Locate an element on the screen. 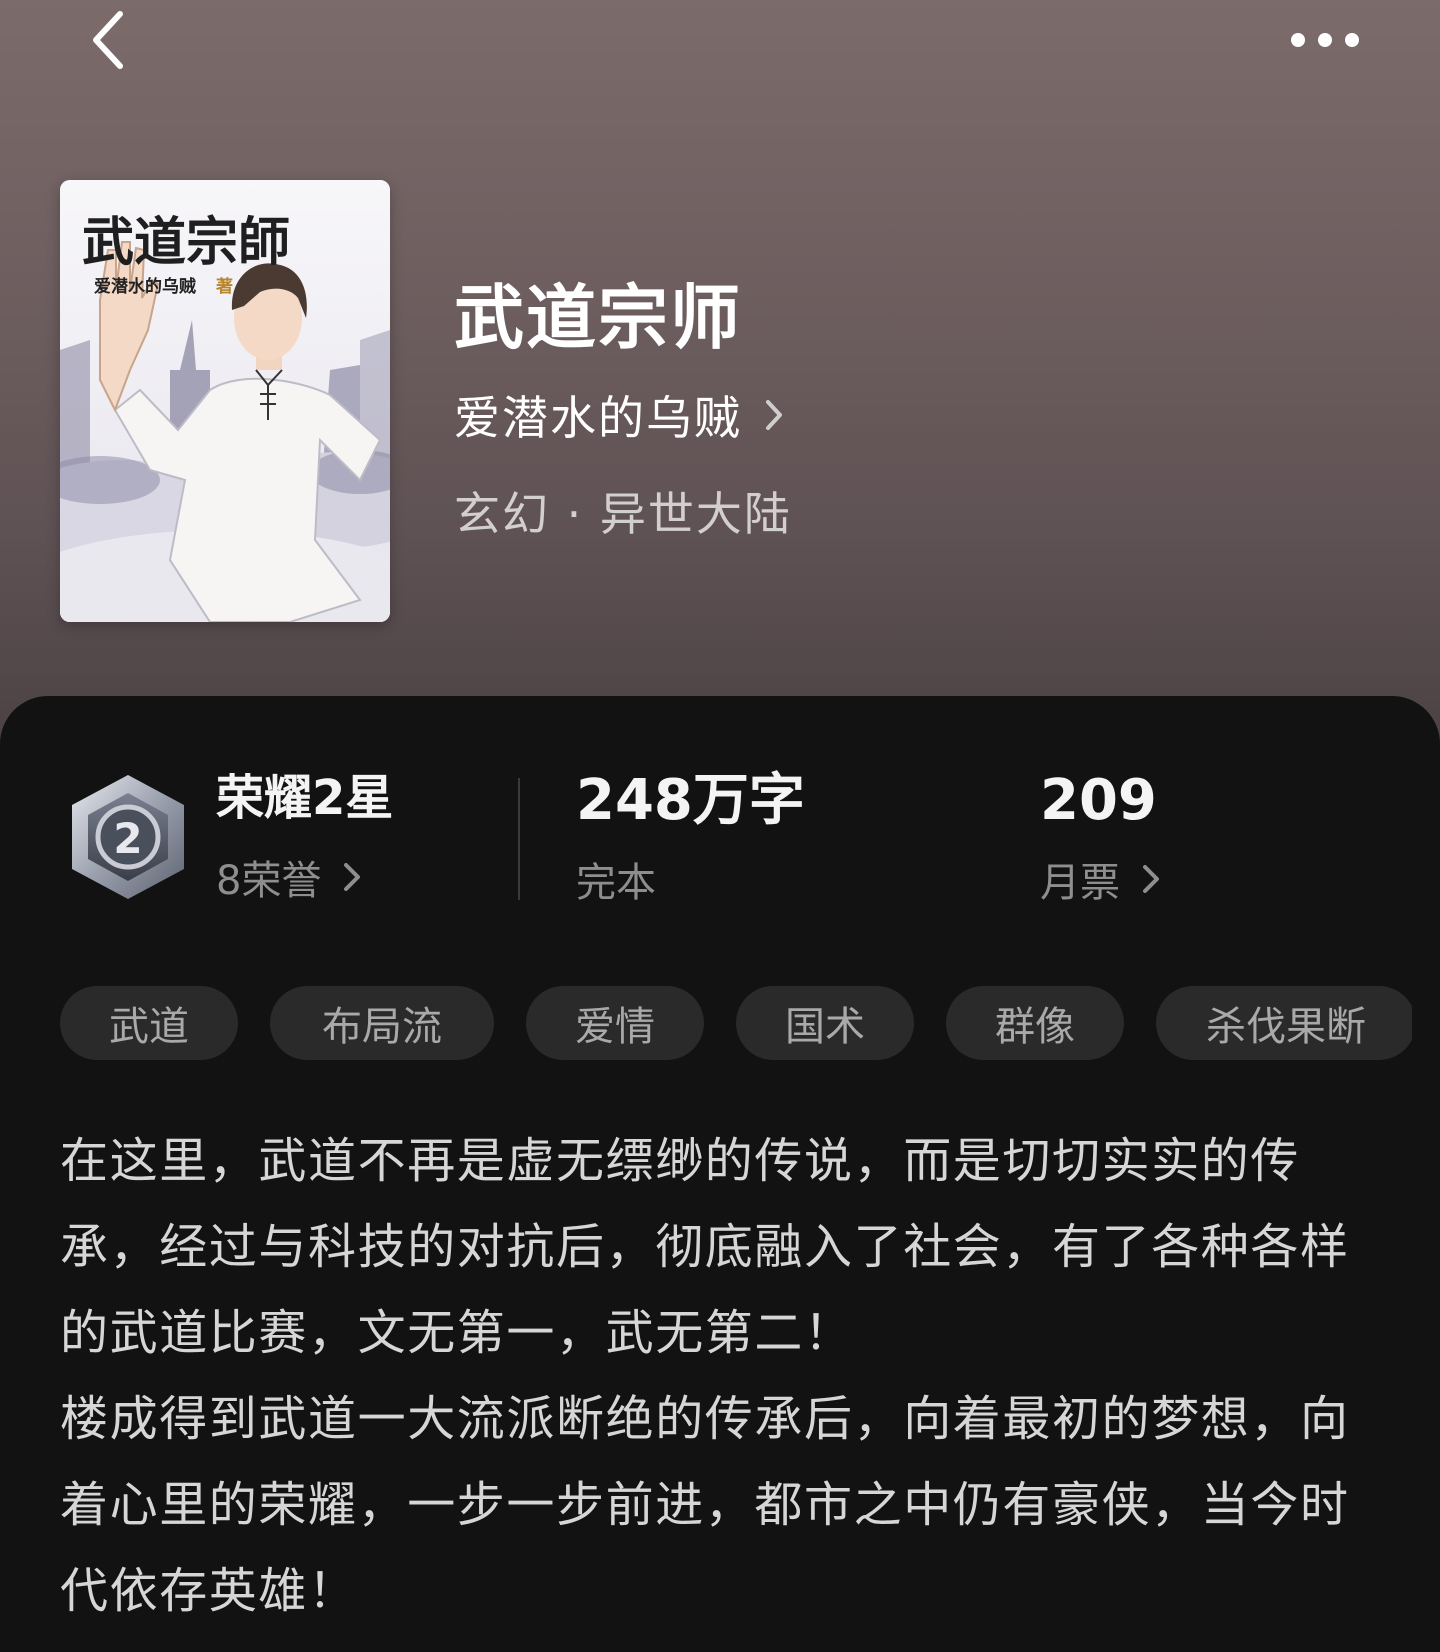 This screenshot has height=1652, width=1440. more-dots-icon is located at coordinates (1325, 40).